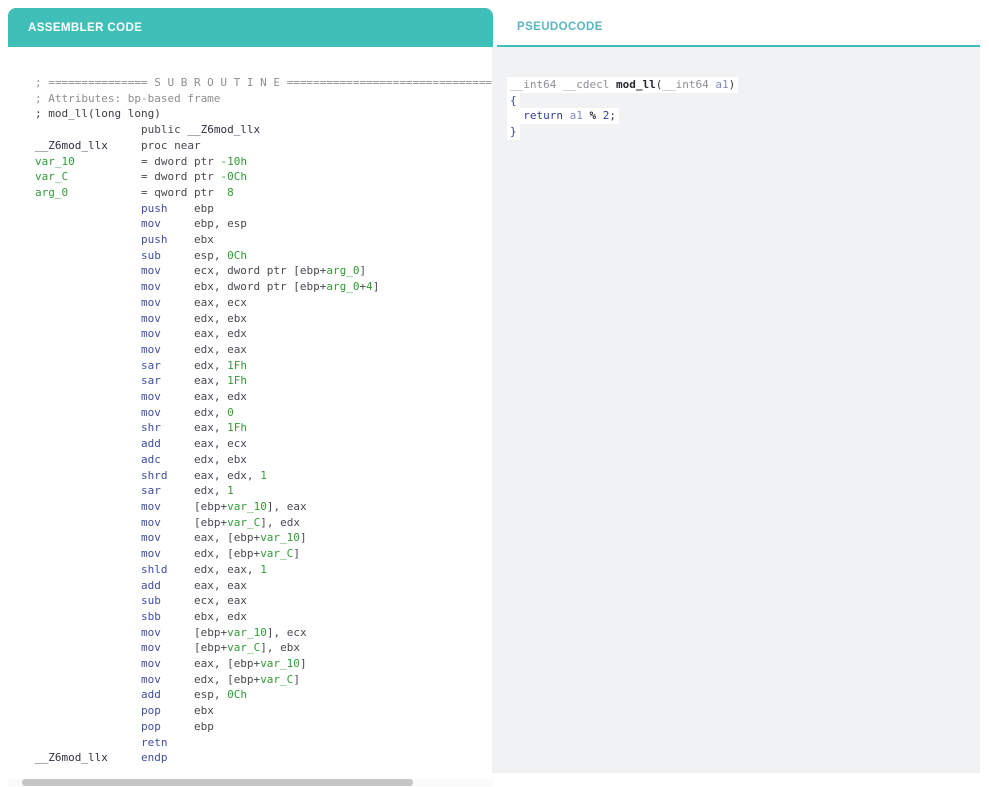 This screenshot has width=989, height=787. Describe the element at coordinates (513, 132) in the screenshot. I see `code-token: }` at that location.